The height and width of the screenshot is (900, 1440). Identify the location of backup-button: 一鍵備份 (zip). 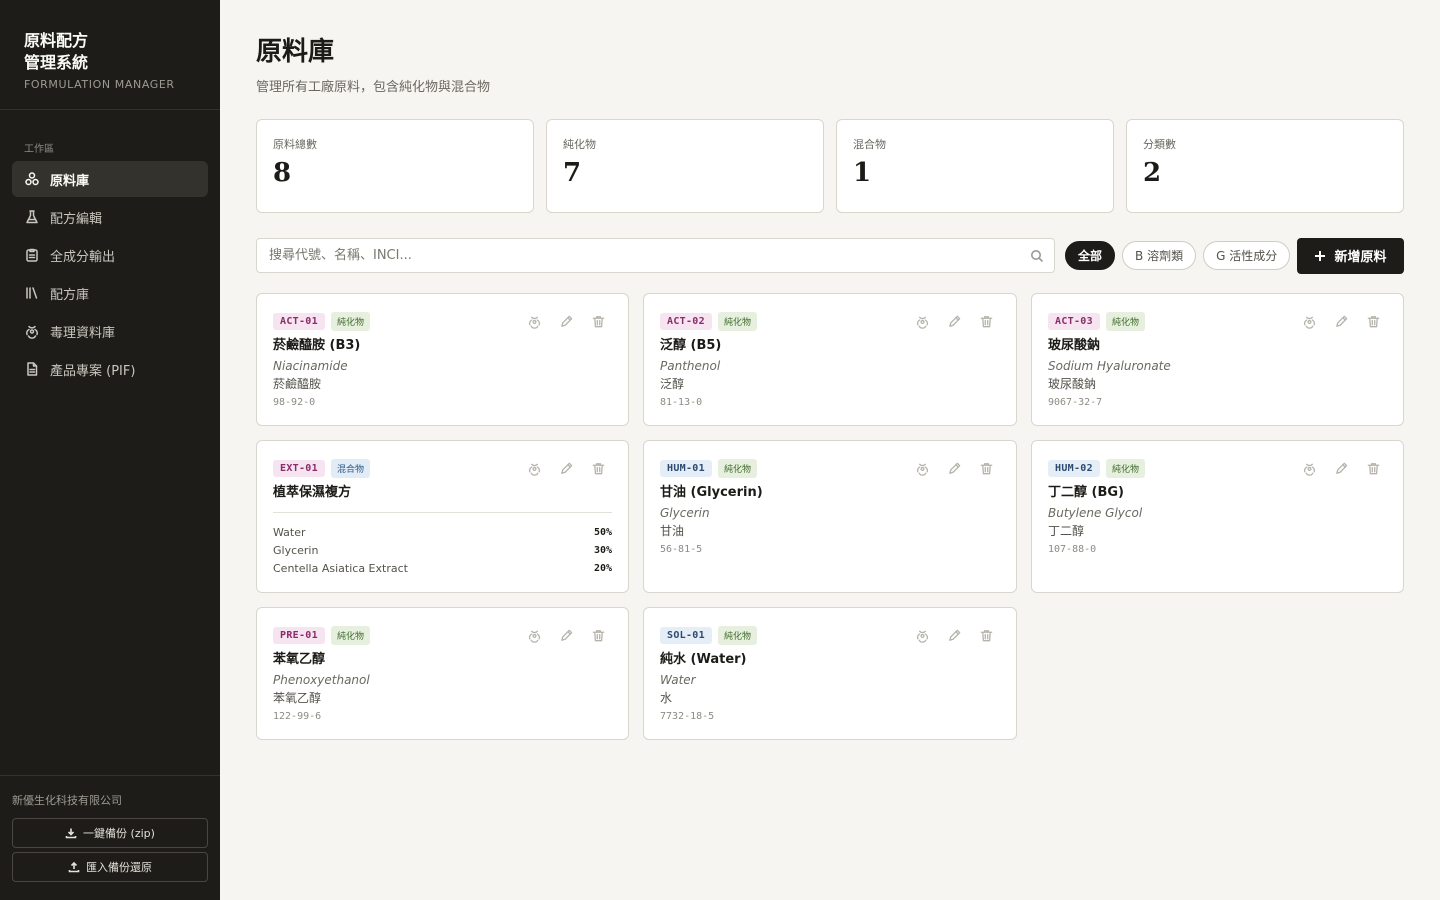
(110, 833).